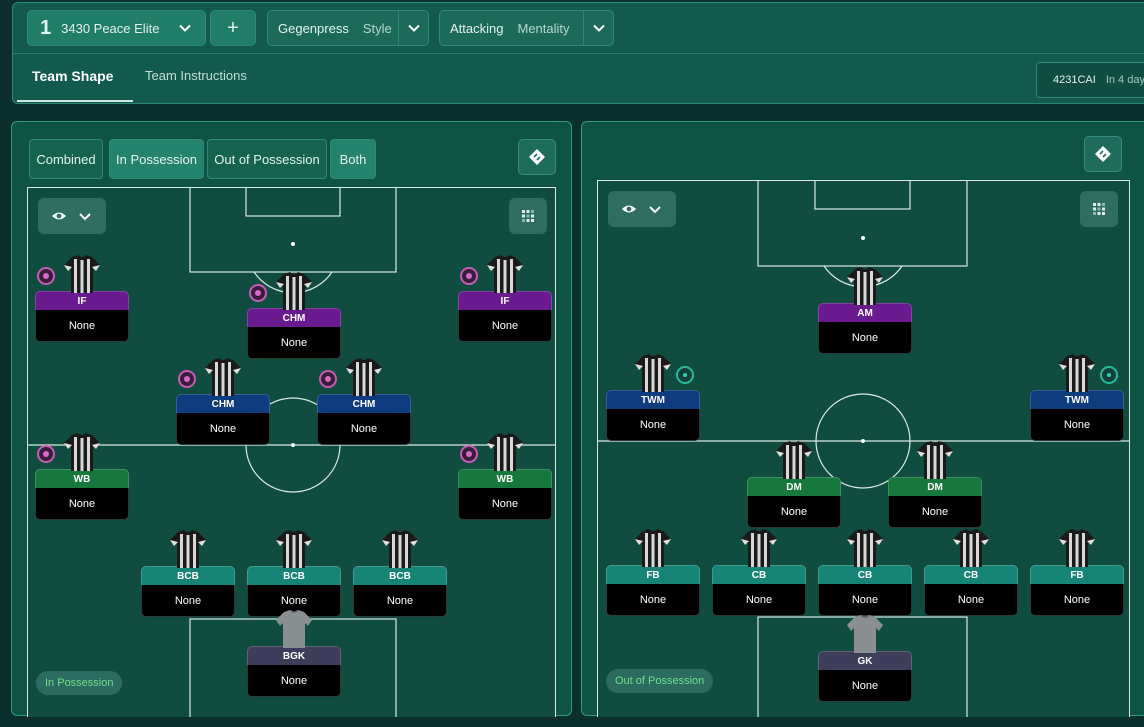 This screenshot has width=1144, height=727. I want to click on player-slot-left-2: CHM None, so click(294, 315).